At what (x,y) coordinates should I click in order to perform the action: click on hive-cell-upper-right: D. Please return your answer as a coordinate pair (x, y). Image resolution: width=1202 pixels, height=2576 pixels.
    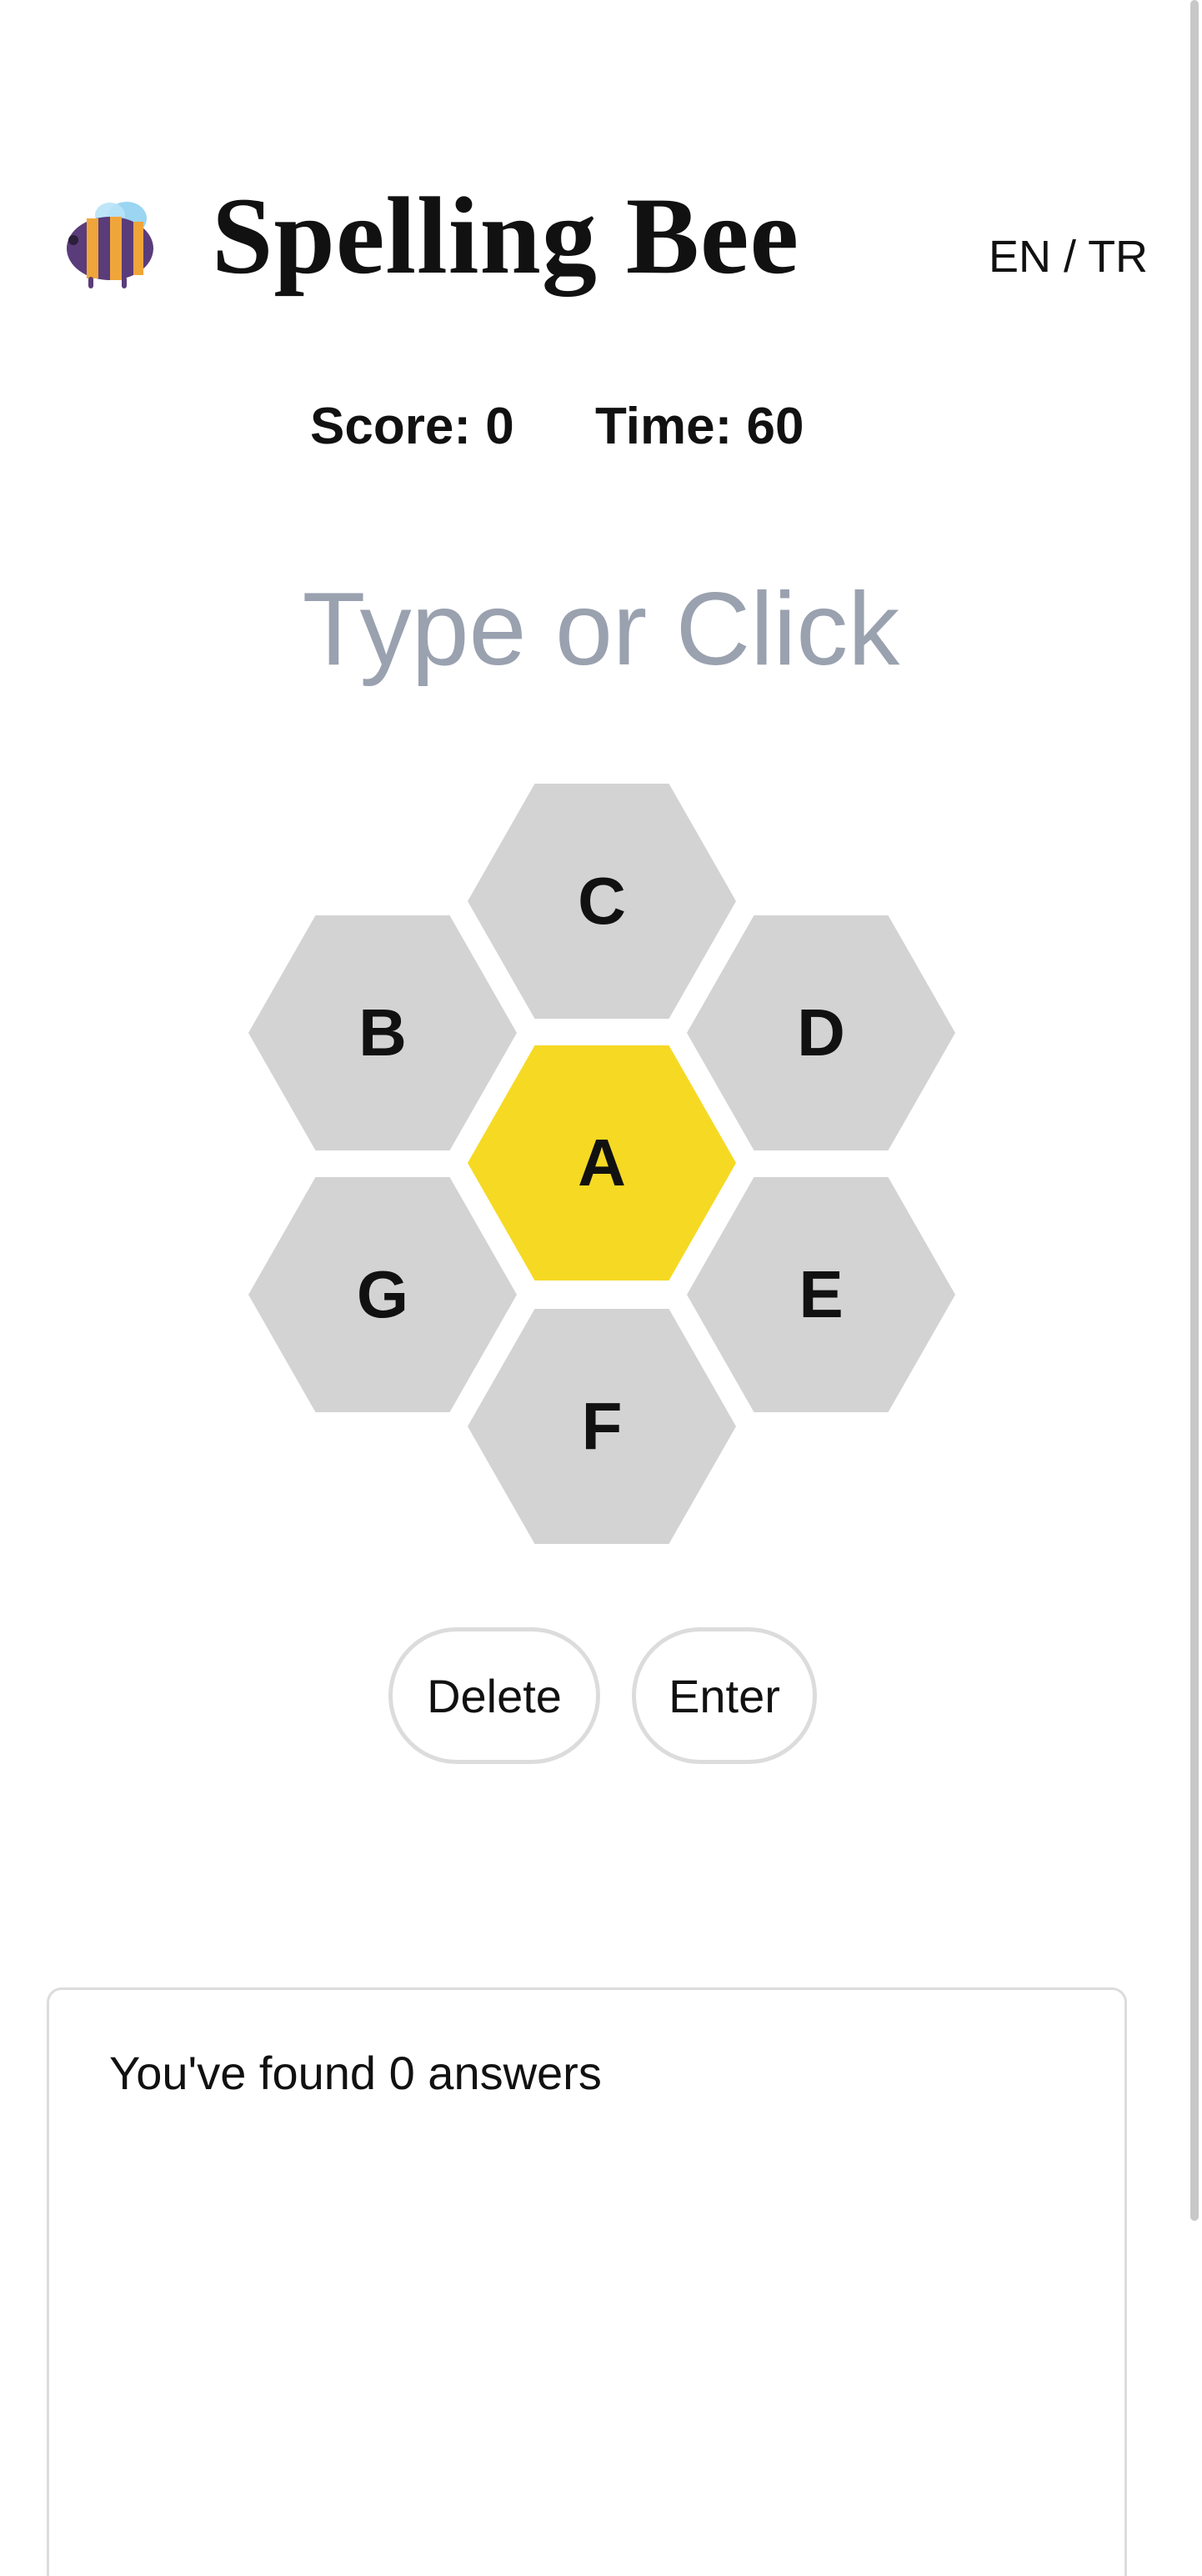
    Looking at the image, I should click on (821, 1032).